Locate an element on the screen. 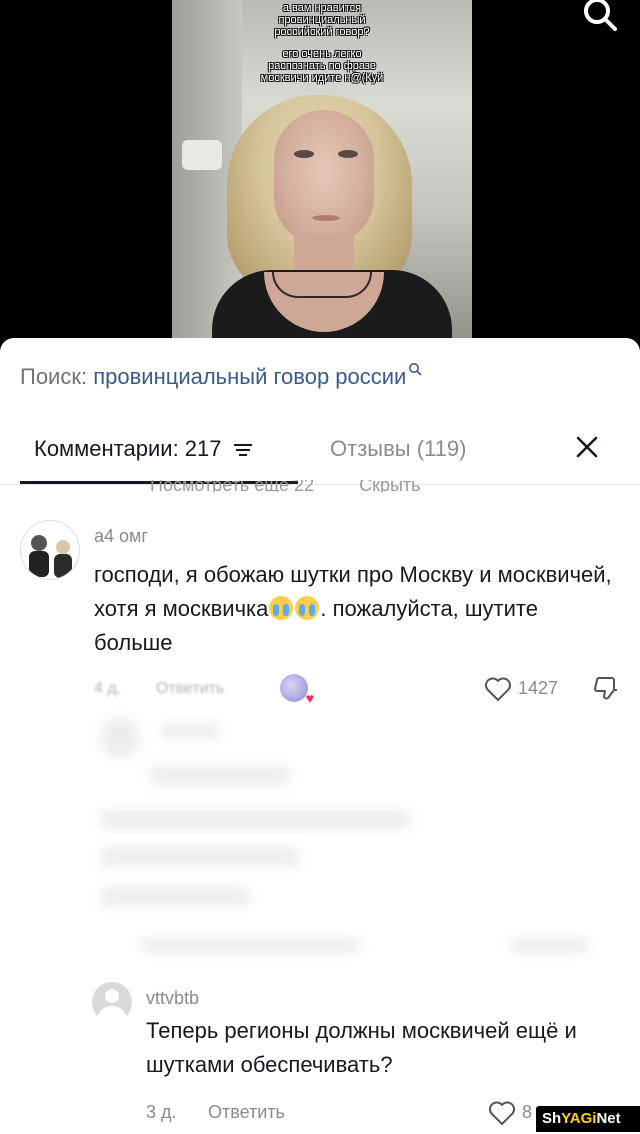 The image size is (640, 1134). video-person-mouth is located at coordinates (326, 218).